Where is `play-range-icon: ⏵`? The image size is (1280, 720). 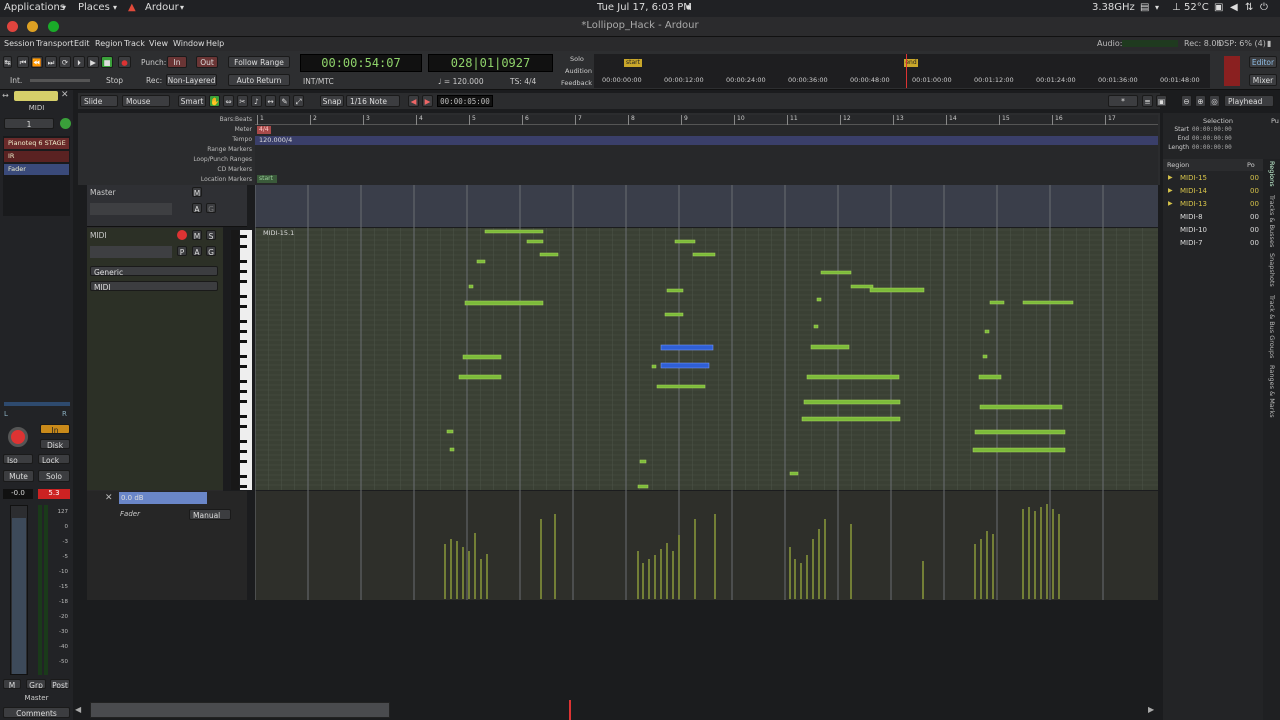 play-range-icon: ⏵ is located at coordinates (79, 62).